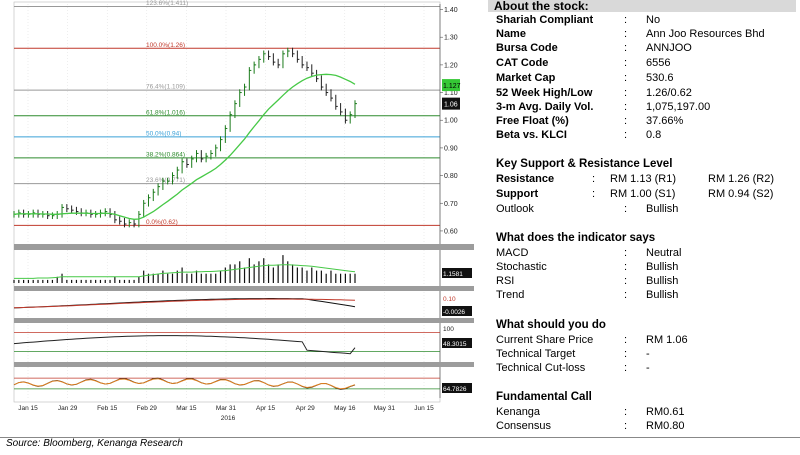 The width and height of the screenshot is (800, 455). What do you see at coordinates (584, 164) in the screenshot?
I see `kl-title: Key Support & Resistance Level` at bounding box center [584, 164].